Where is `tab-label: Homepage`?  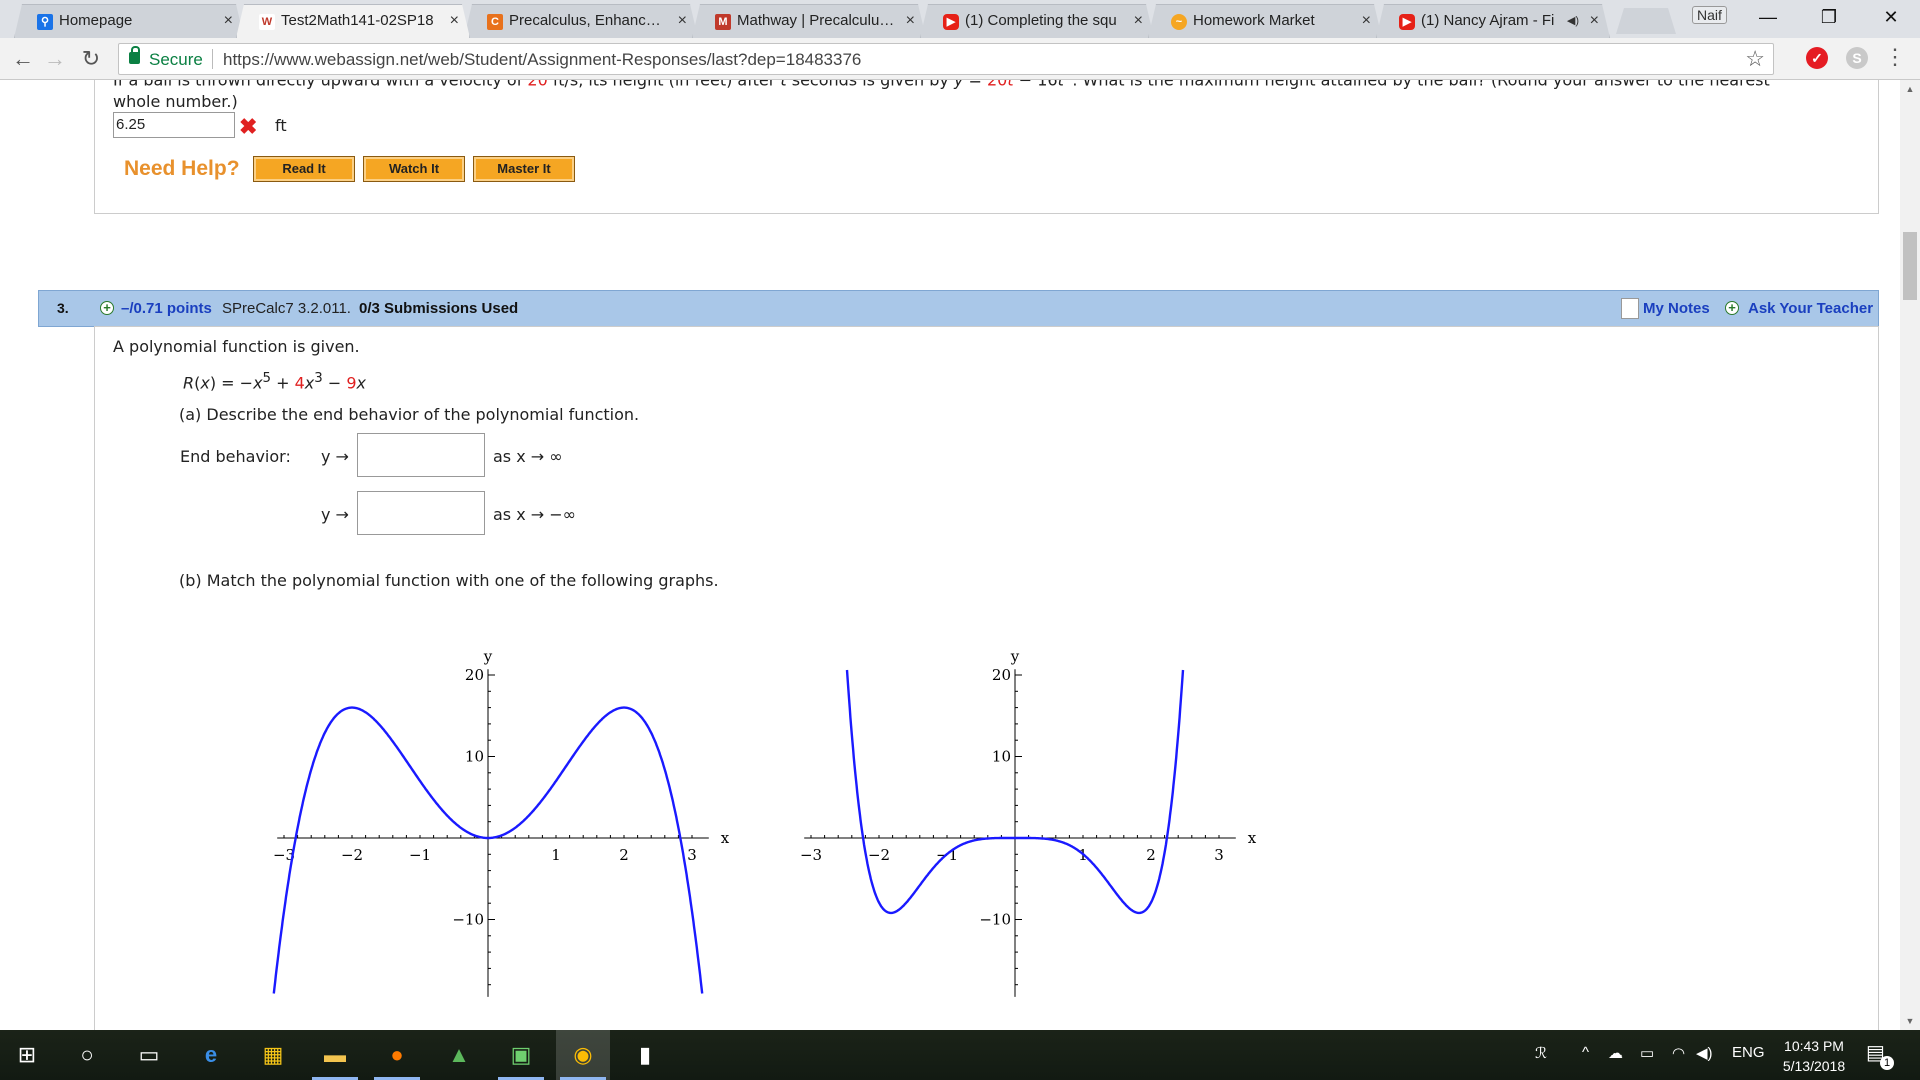
tab-label: Homepage is located at coordinates (96, 20).